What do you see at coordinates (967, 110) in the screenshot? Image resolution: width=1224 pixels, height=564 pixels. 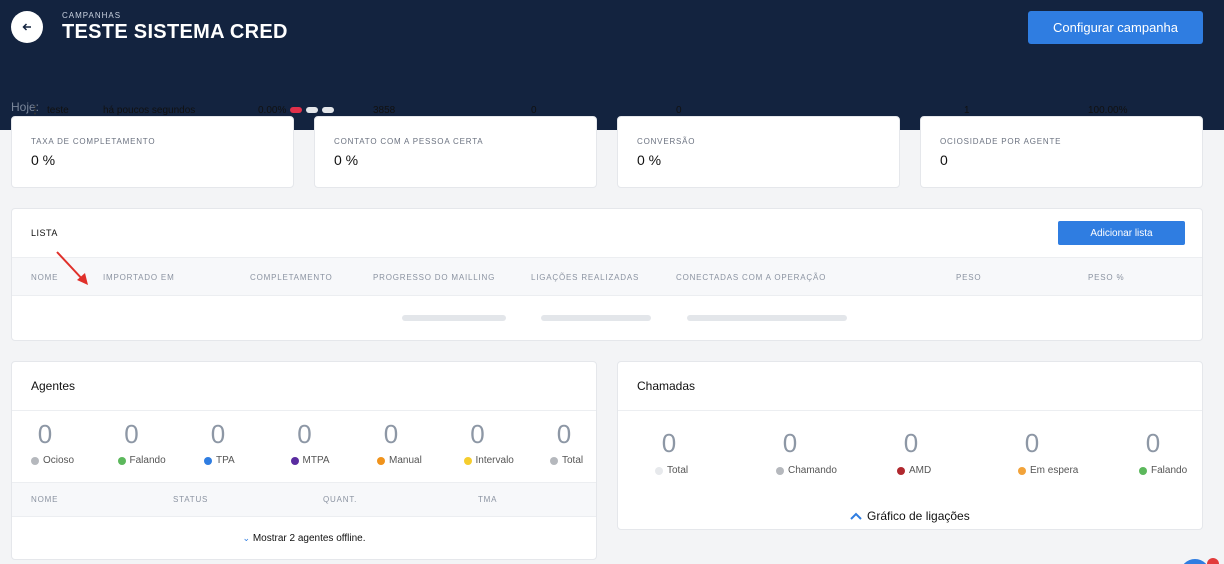 I see `row-weight: 1` at bounding box center [967, 110].